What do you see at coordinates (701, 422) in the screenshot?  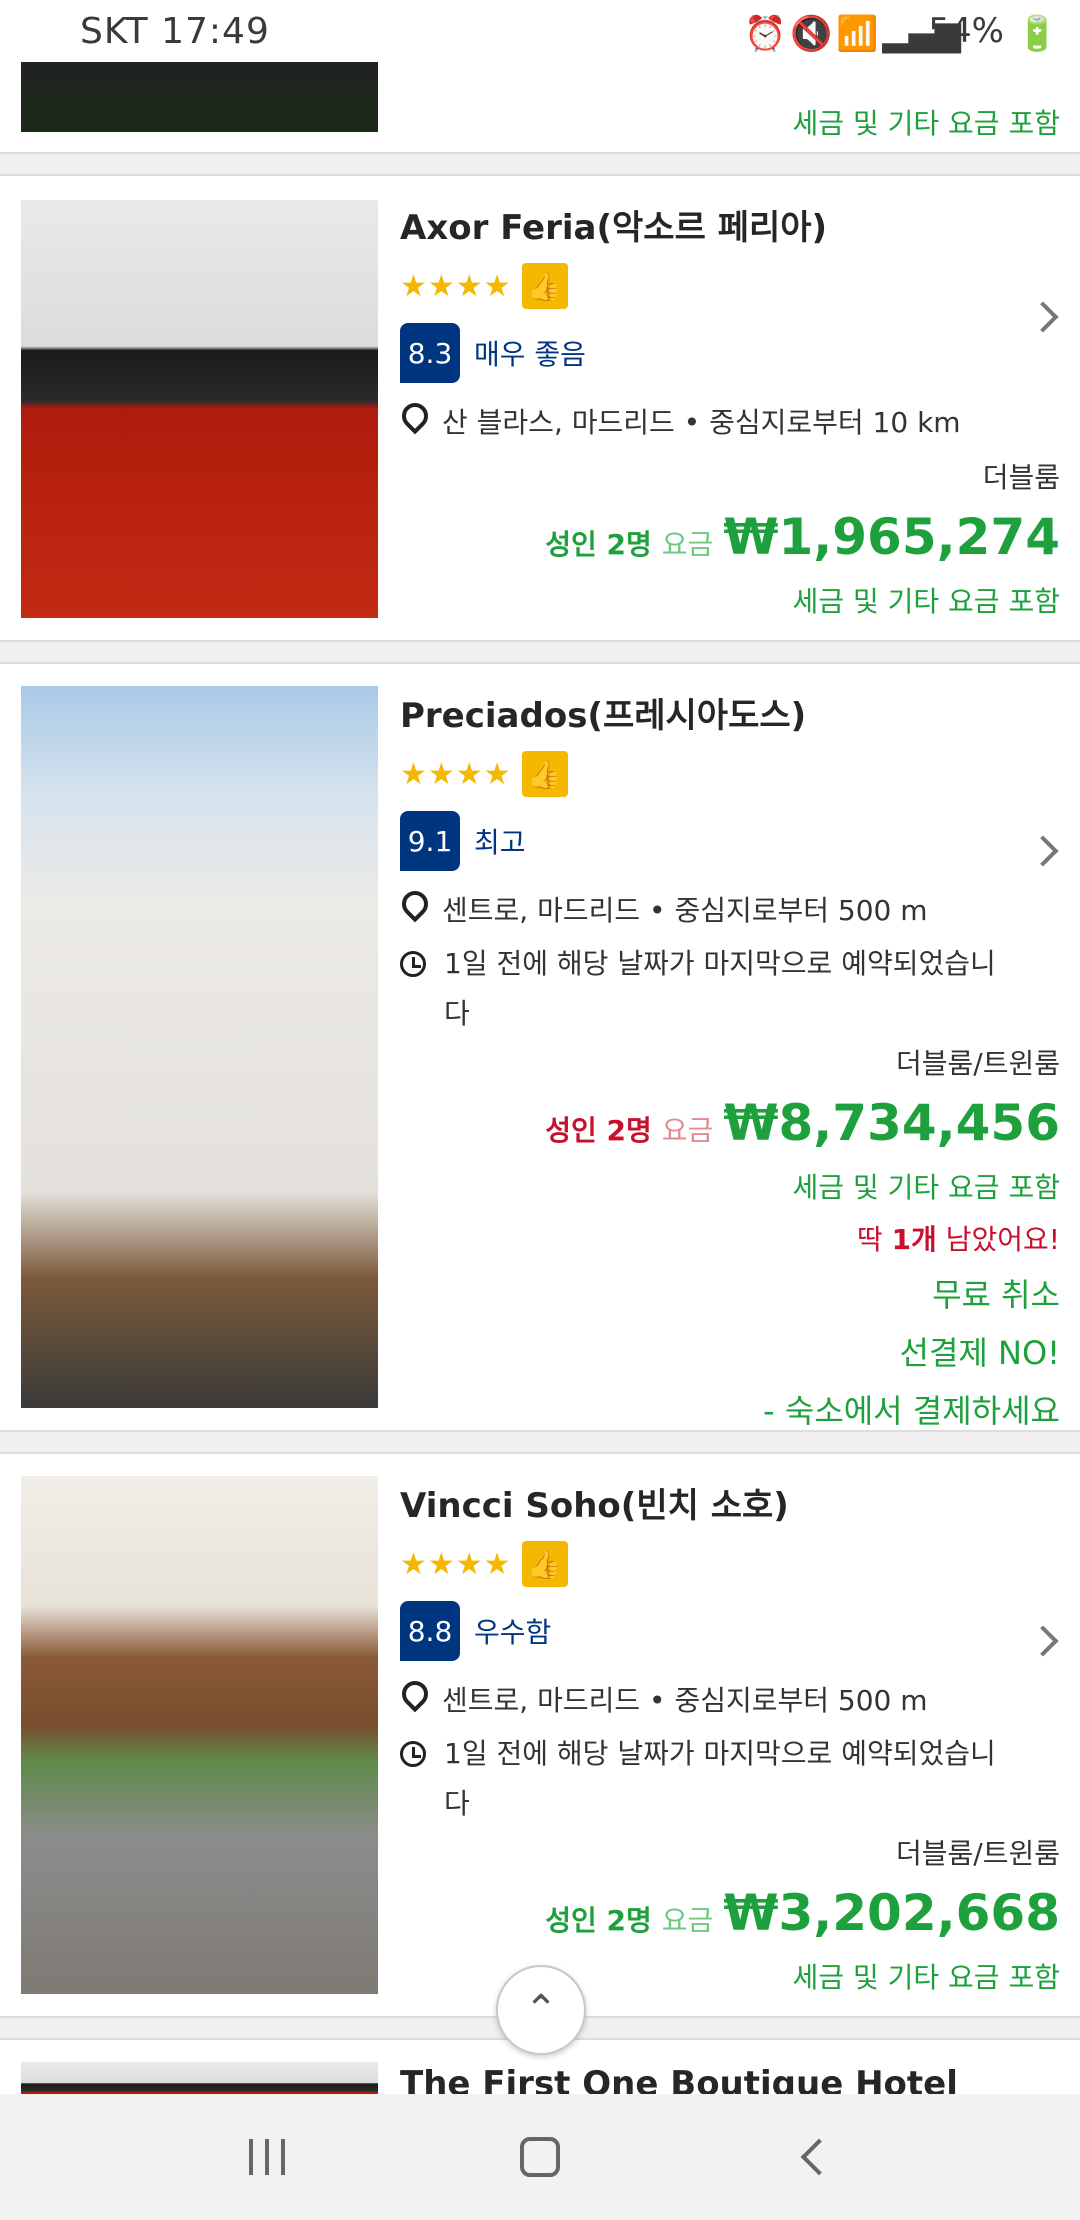 I see `location-text: 산 블라스, 마드리드 • 중심지로부터 10 km` at bounding box center [701, 422].